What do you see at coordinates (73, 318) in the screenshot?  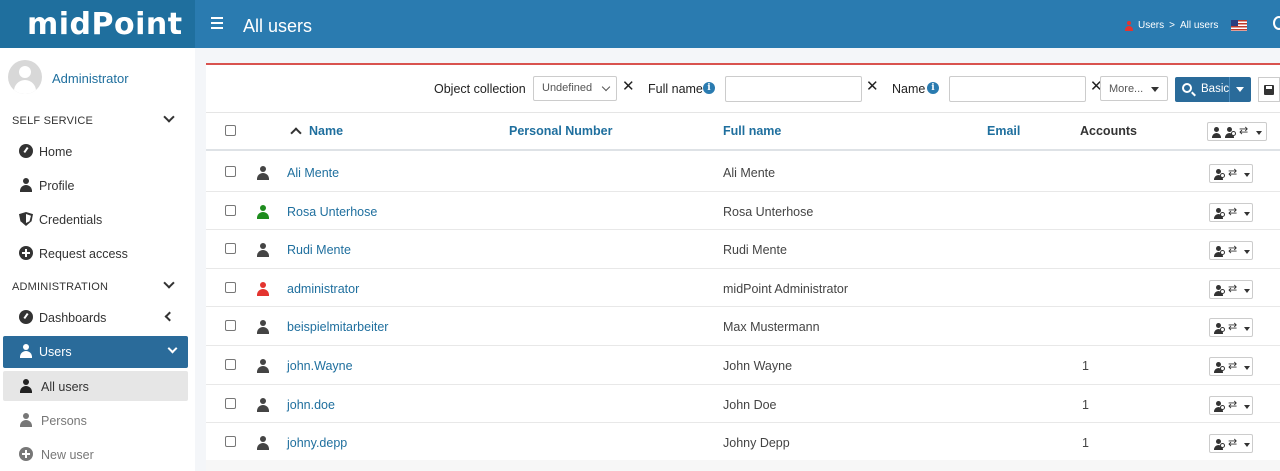 I see `sidebar-item-label: Dashboards` at bounding box center [73, 318].